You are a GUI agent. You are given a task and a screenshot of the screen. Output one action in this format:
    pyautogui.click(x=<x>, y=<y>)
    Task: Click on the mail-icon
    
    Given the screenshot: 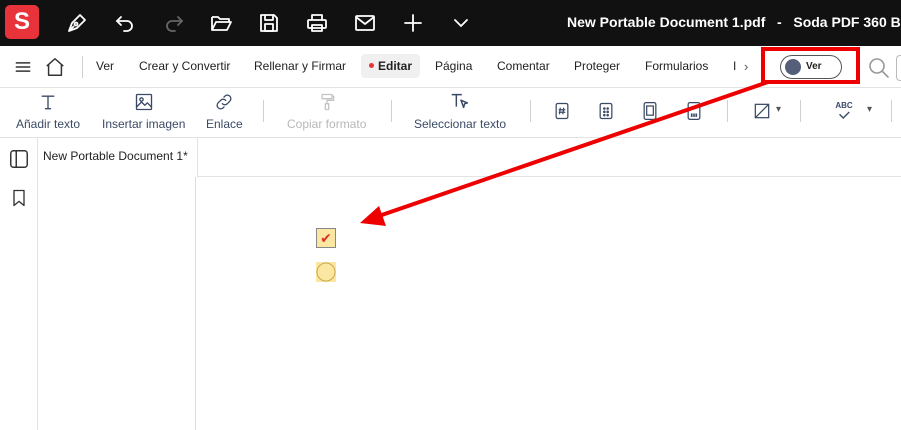 What is the action you would take?
    pyautogui.click(x=365, y=23)
    